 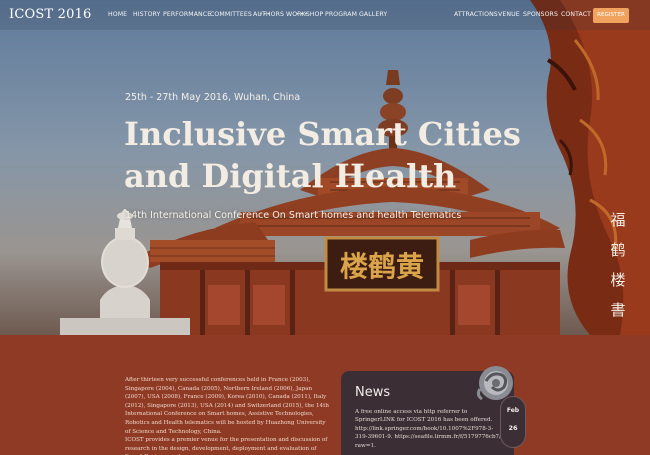 What do you see at coordinates (618, 280) in the screenshot?
I see `calligraphy-char: 楼` at bounding box center [618, 280].